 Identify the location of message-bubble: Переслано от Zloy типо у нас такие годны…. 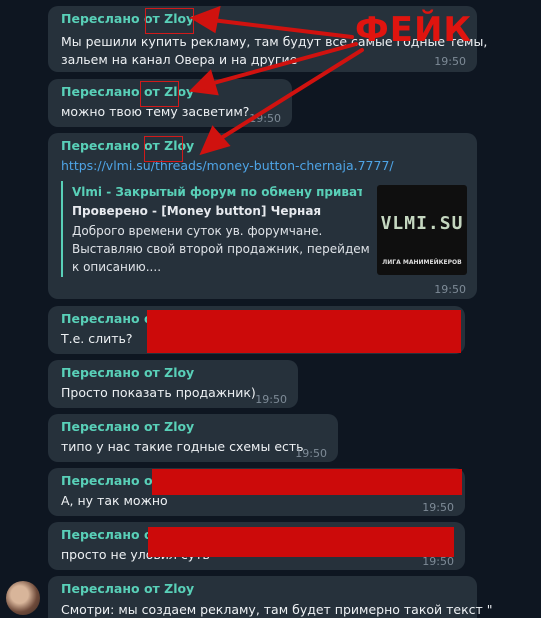
(193, 438).